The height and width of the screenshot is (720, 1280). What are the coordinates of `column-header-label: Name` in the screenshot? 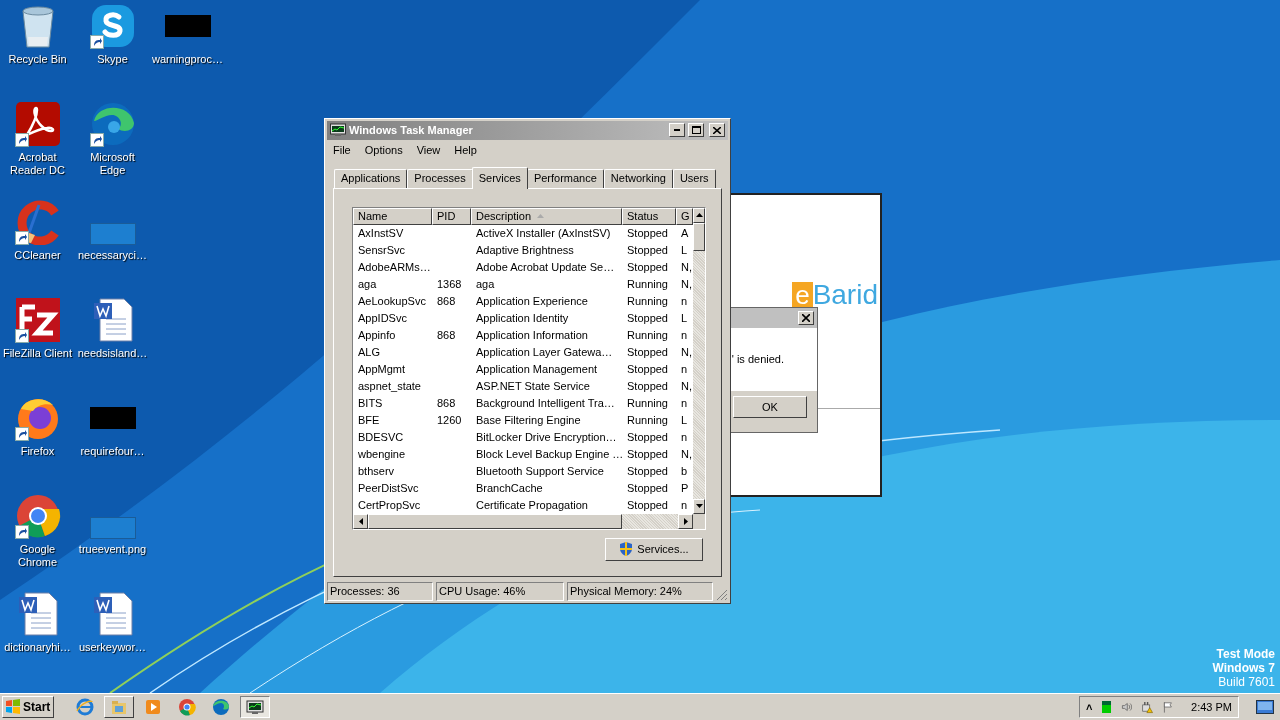 It's located at (373, 216).